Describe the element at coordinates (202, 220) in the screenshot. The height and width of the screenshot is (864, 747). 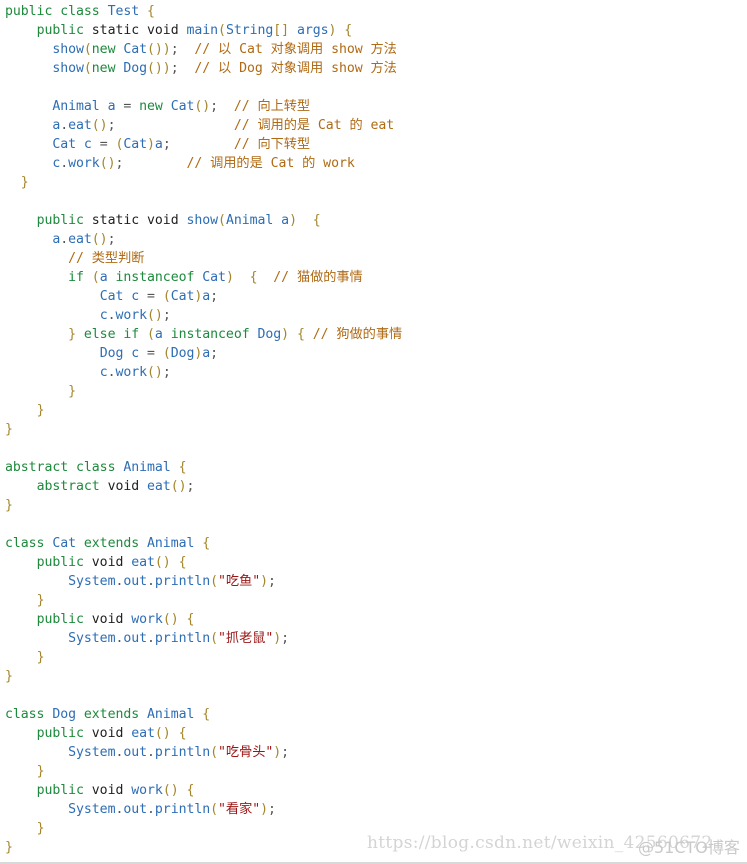
I see `identifier-token: show` at that location.